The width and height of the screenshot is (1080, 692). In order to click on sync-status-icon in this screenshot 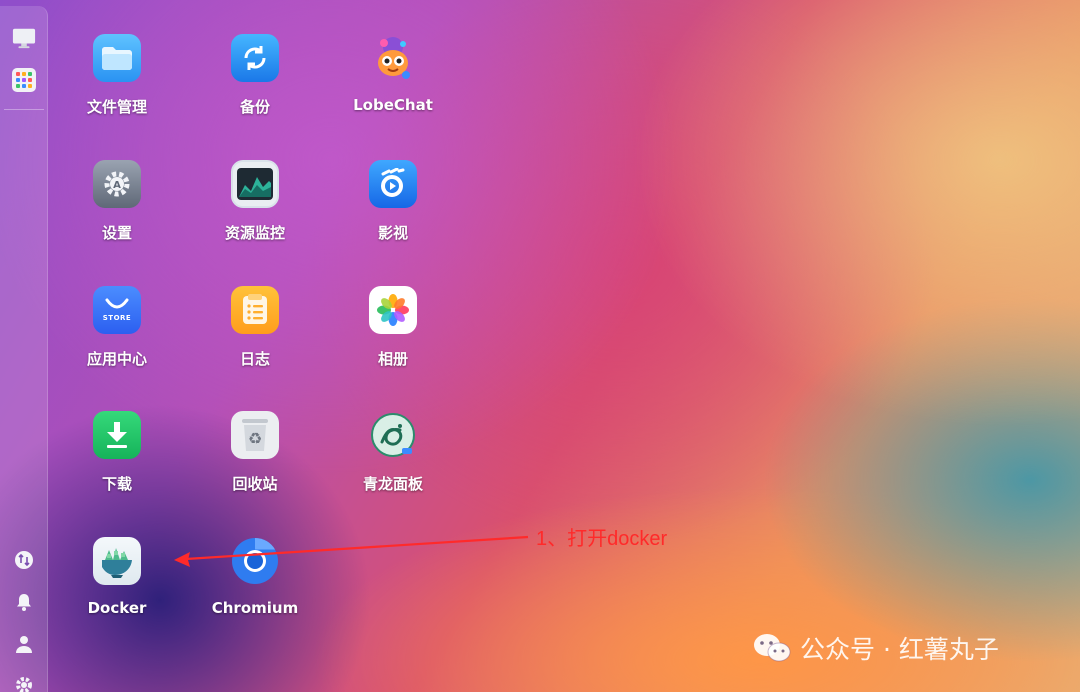, I will do `click(24, 560)`.